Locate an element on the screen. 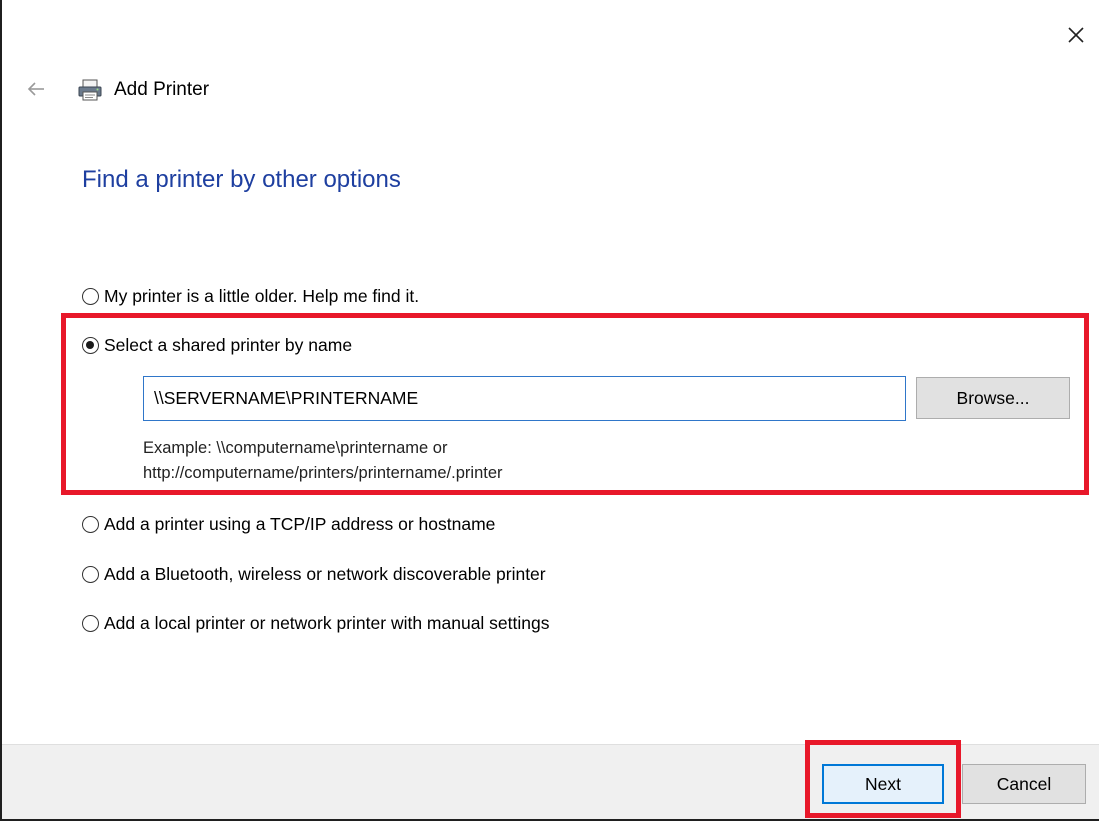 This screenshot has width=1099, height=821. close-icon is located at coordinates (1076, 35).